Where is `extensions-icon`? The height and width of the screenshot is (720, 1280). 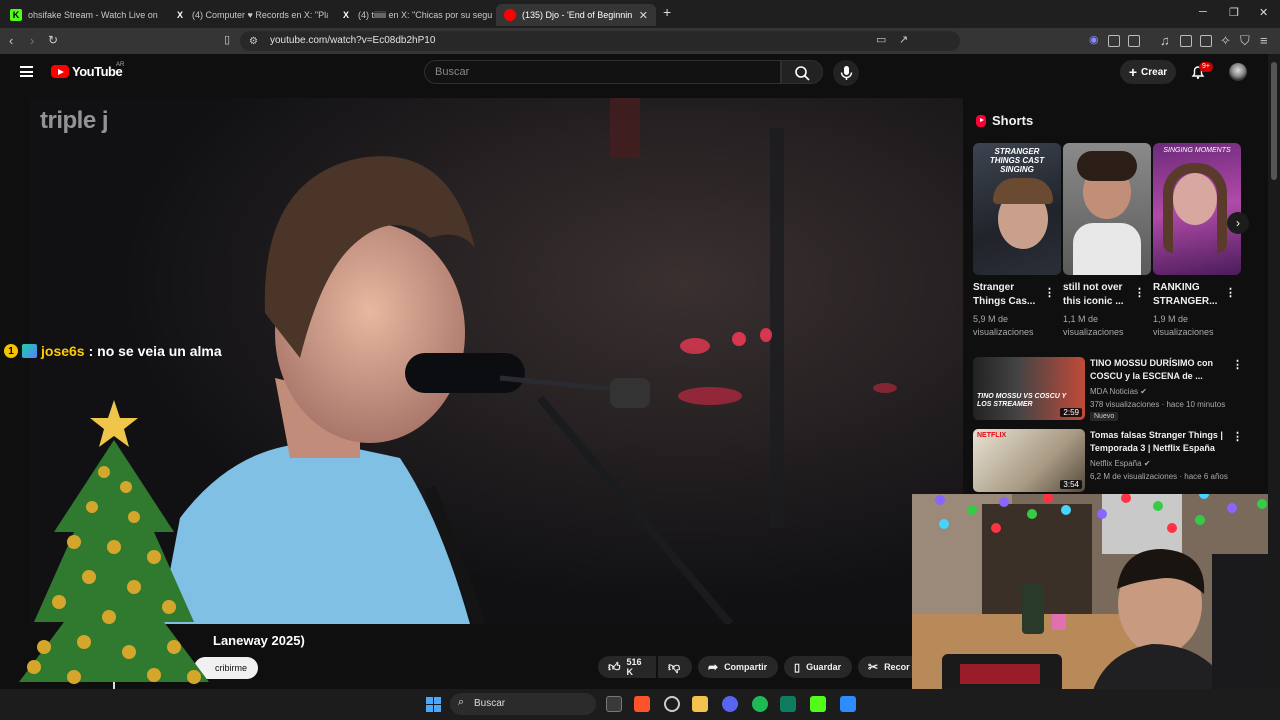 extensions-icon is located at coordinates (1114, 41).